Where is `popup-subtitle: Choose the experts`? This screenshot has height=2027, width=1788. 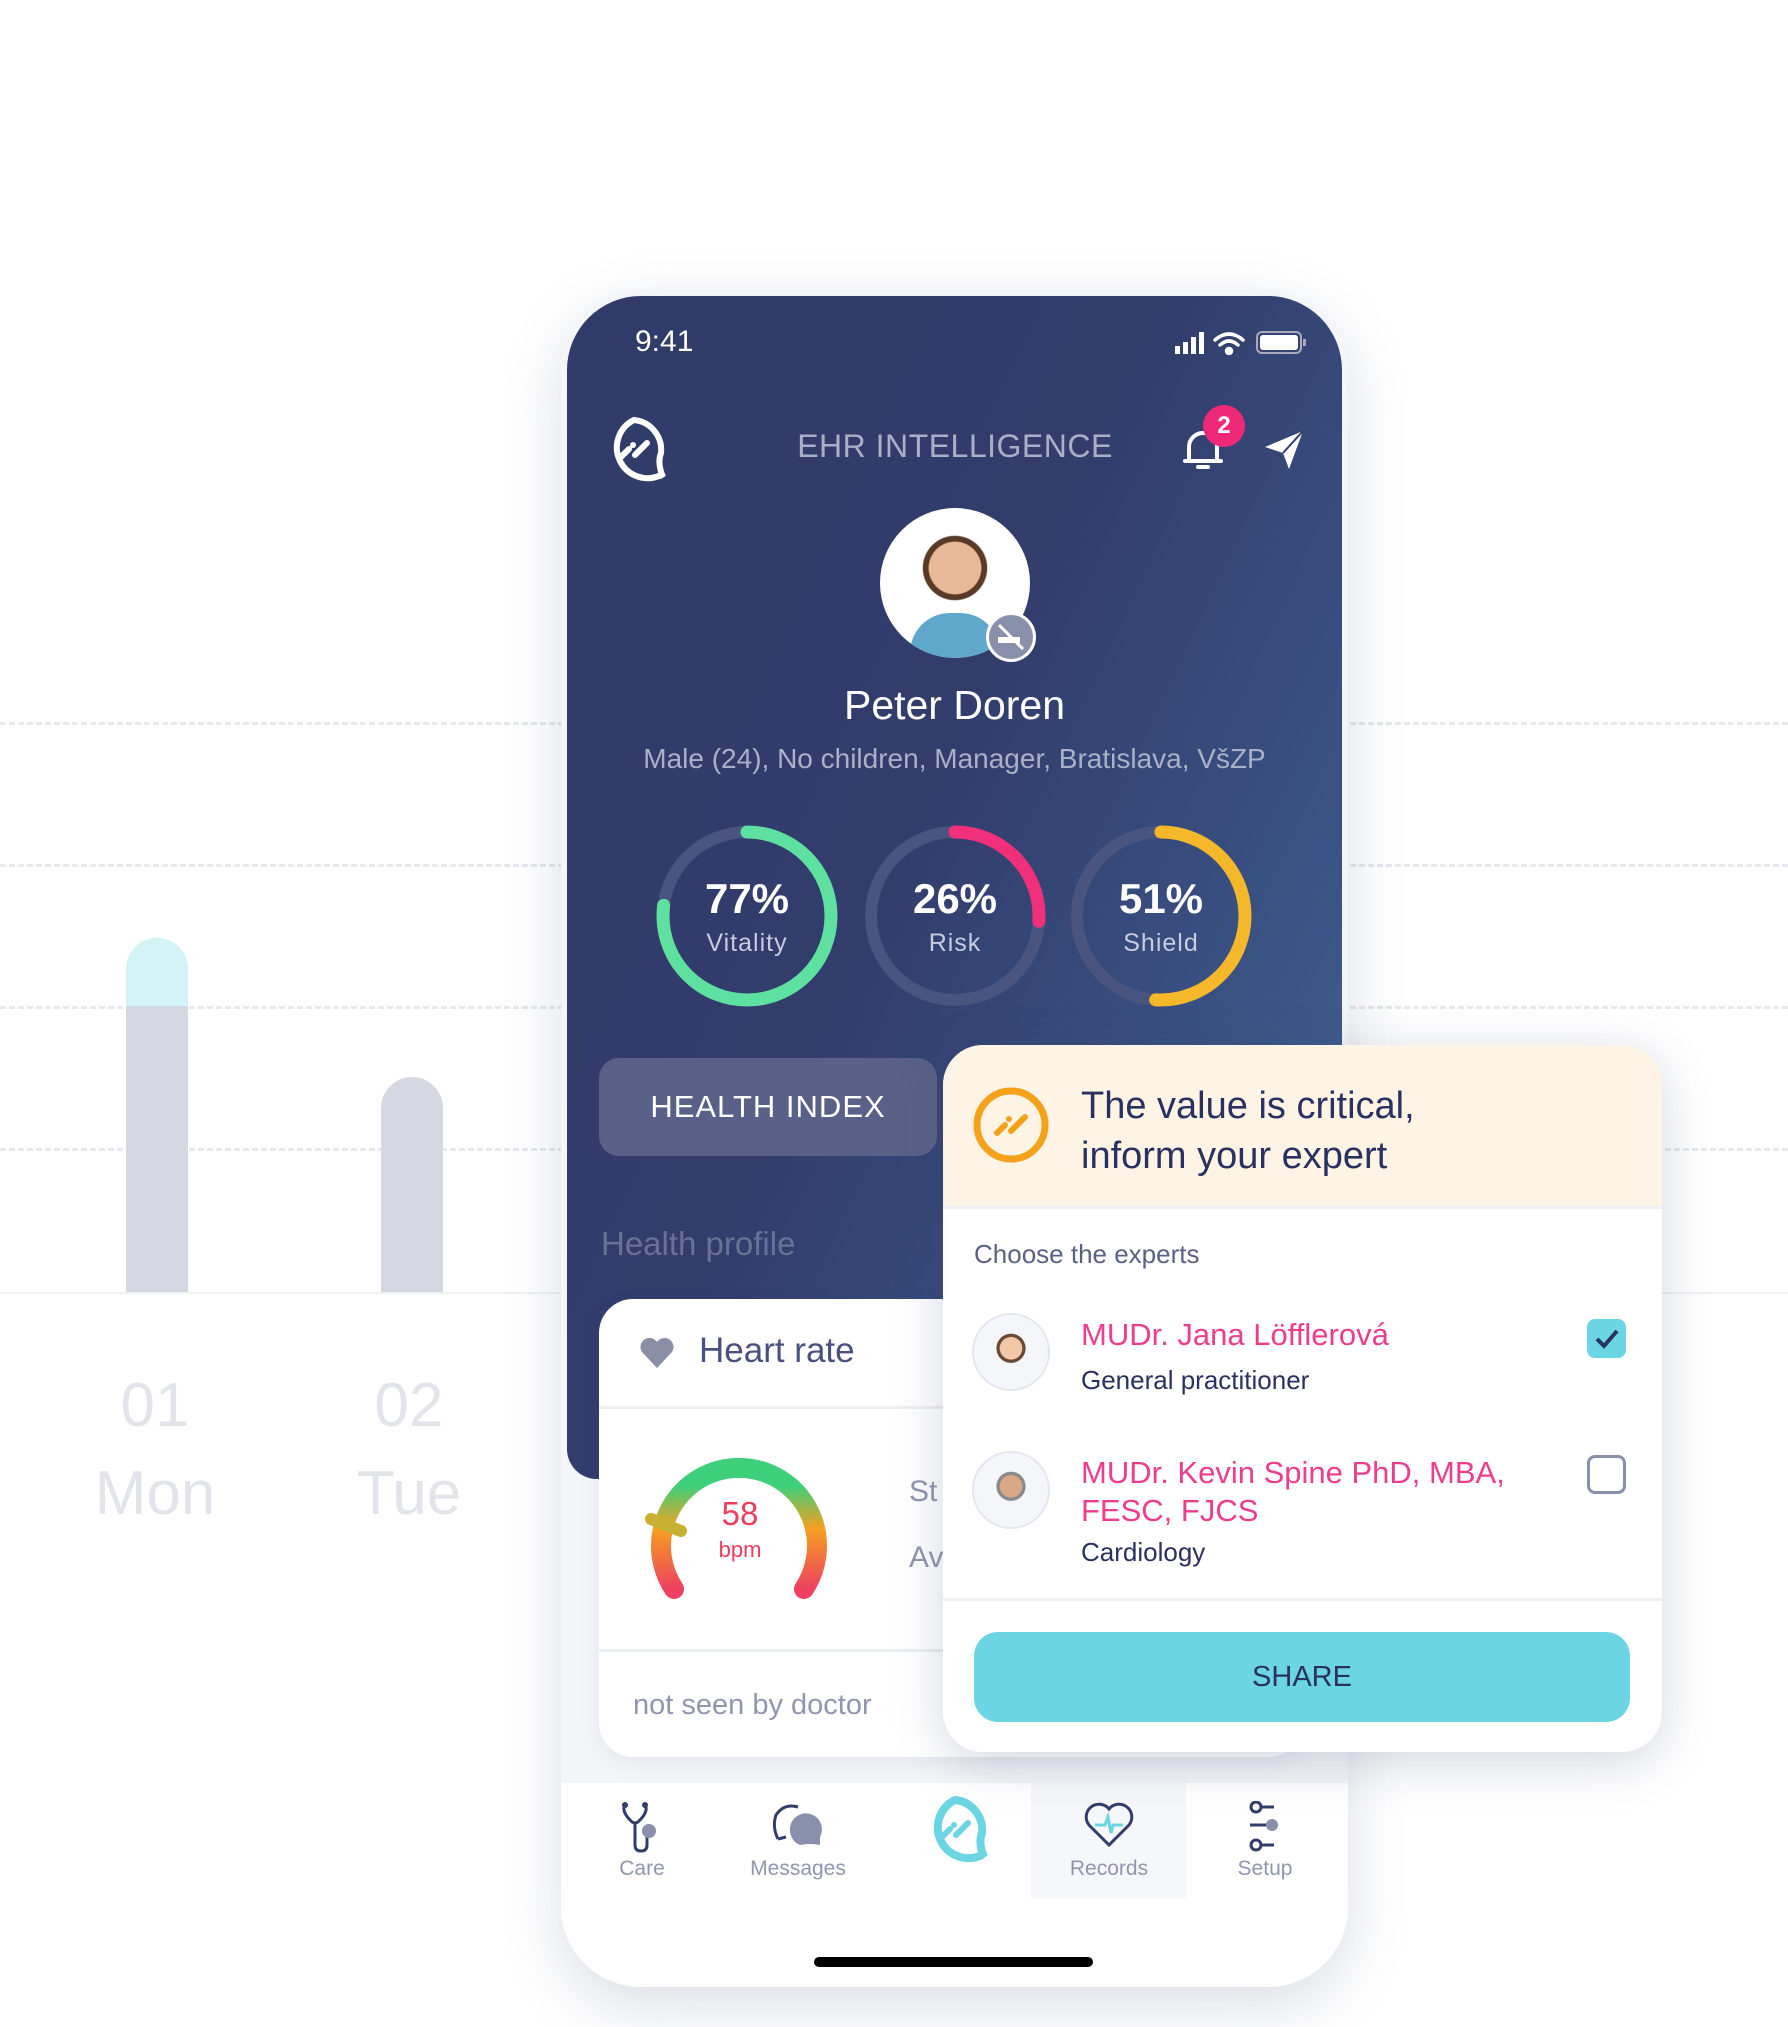
popup-subtitle: Choose the experts is located at coordinates (1087, 1254).